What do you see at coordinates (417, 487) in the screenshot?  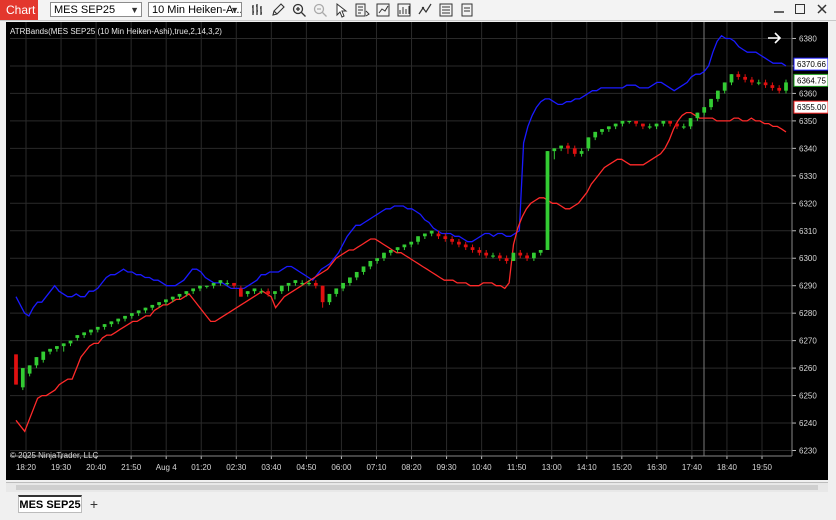 I see `scrollbar-thumb` at bounding box center [417, 487].